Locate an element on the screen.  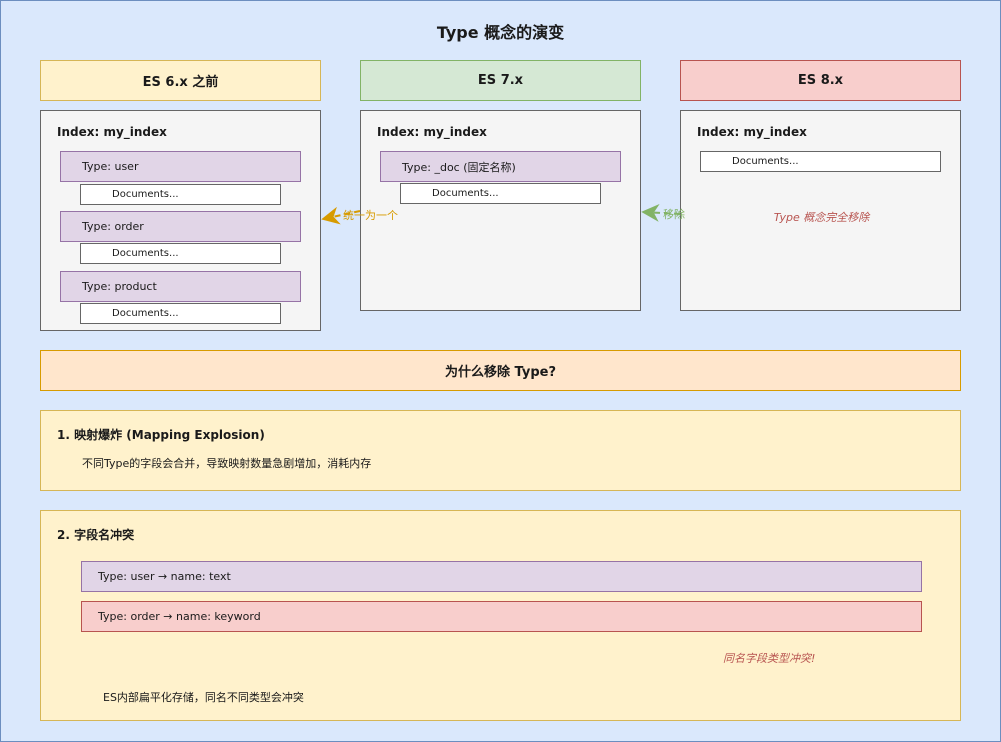
why-header: 为什么移除 Type? is located at coordinates (500, 370).